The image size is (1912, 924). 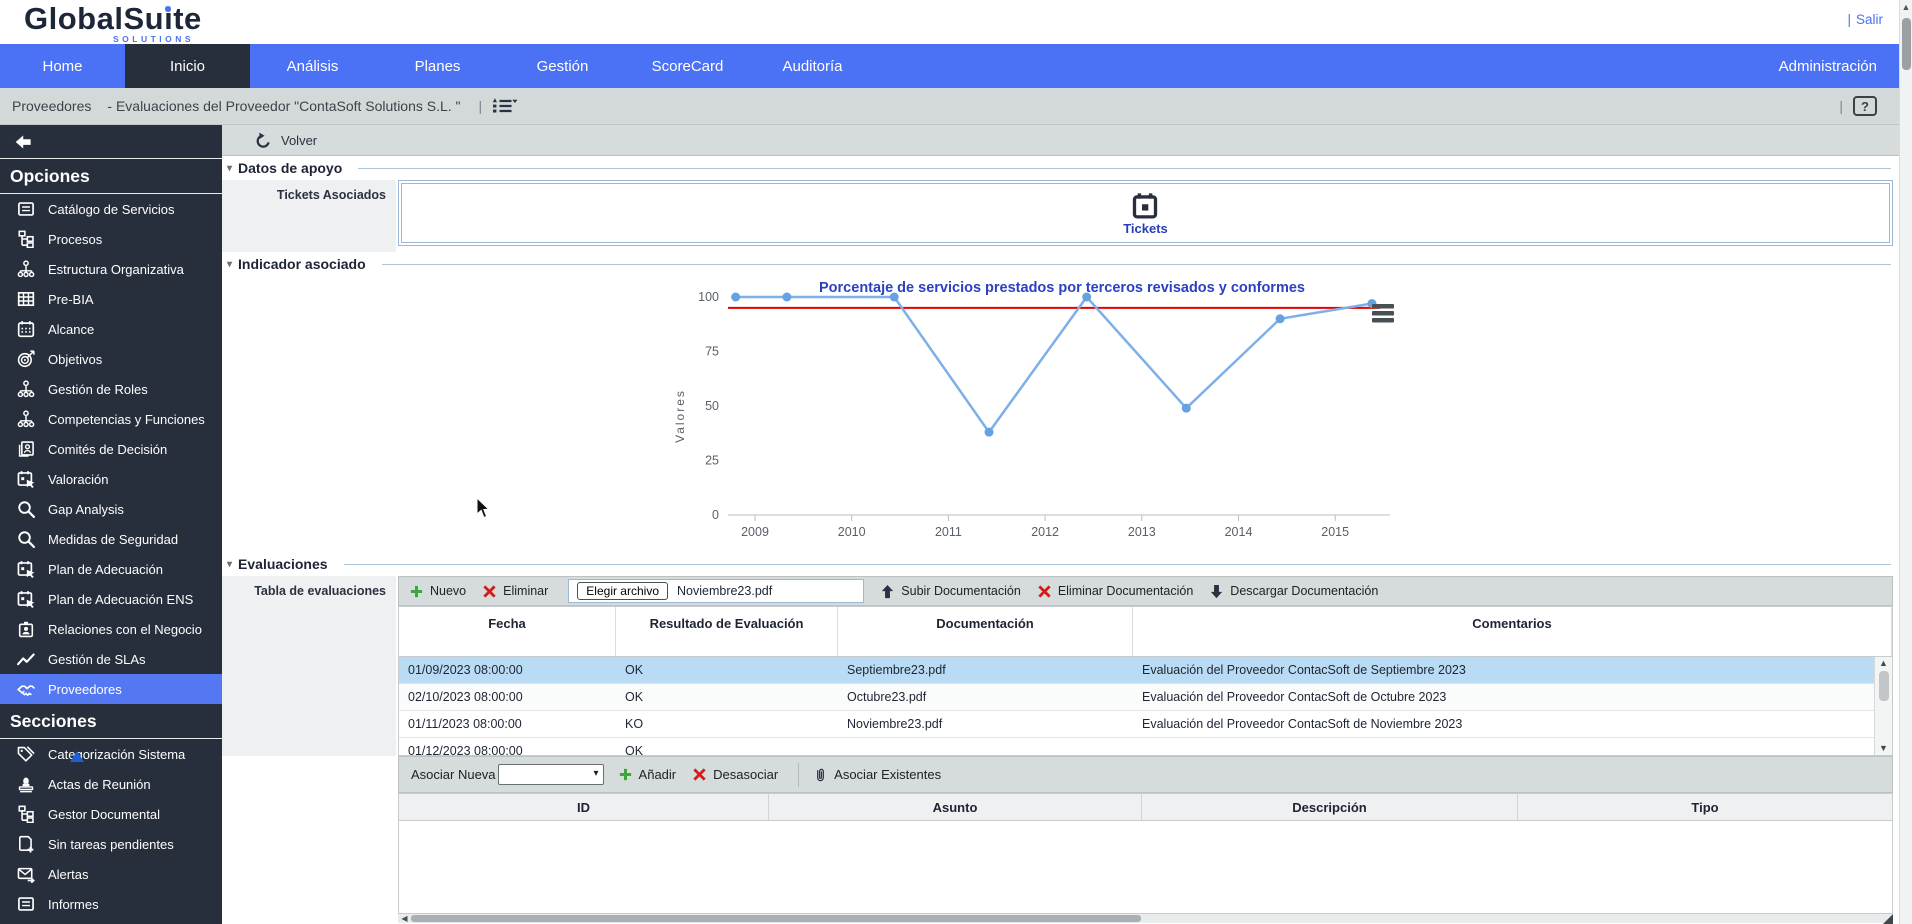 What do you see at coordinates (111, 359) in the screenshot?
I see `sidebar-item-objetivos: Objetivos` at bounding box center [111, 359].